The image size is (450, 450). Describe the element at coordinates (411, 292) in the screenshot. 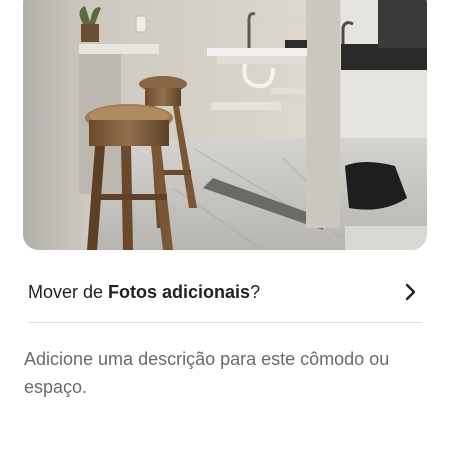

I see `chevron-right-icon` at that location.